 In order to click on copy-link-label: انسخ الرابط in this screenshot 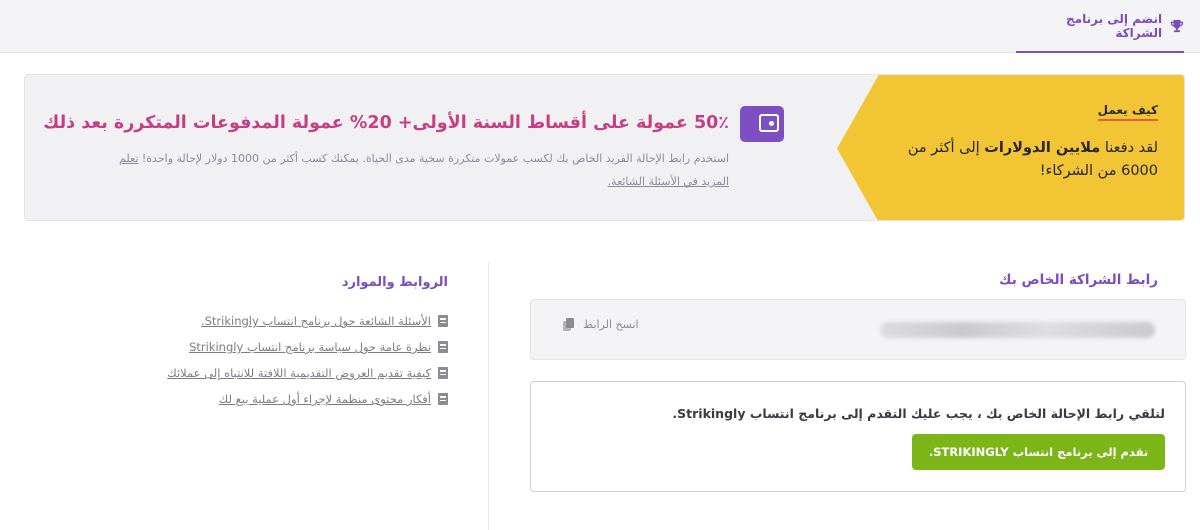, I will do `click(611, 324)`.